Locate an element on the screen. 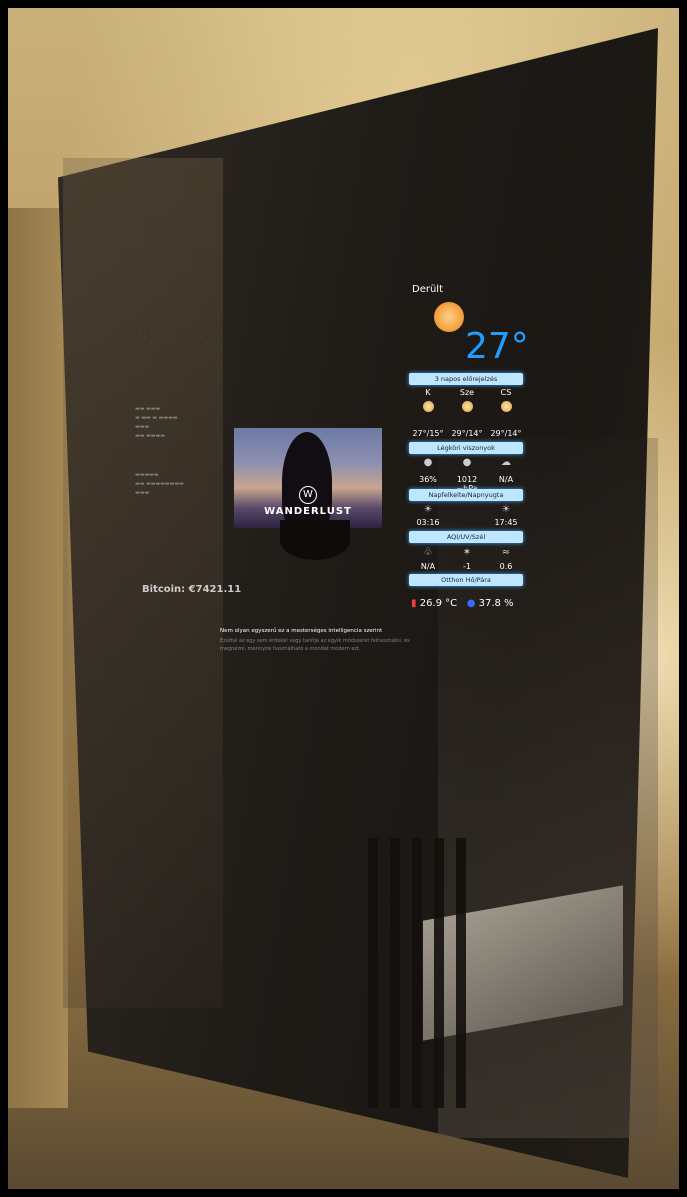  video-silhouette is located at coordinates (307, 482).